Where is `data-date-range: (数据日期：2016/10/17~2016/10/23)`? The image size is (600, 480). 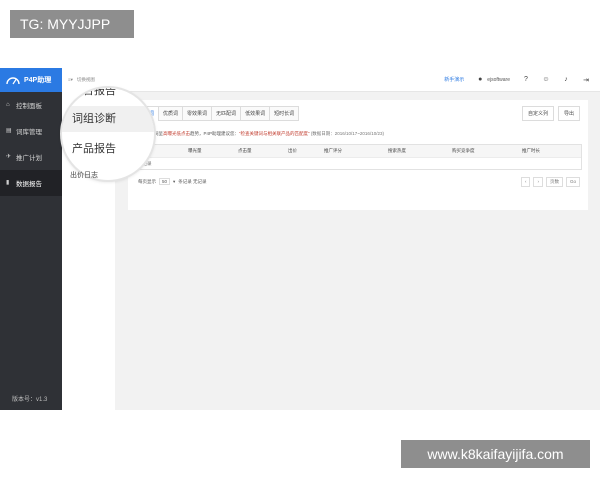 data-date-range: (数据日期：2016/10/17~2016/10/23) is located at coordinates (347, 133).